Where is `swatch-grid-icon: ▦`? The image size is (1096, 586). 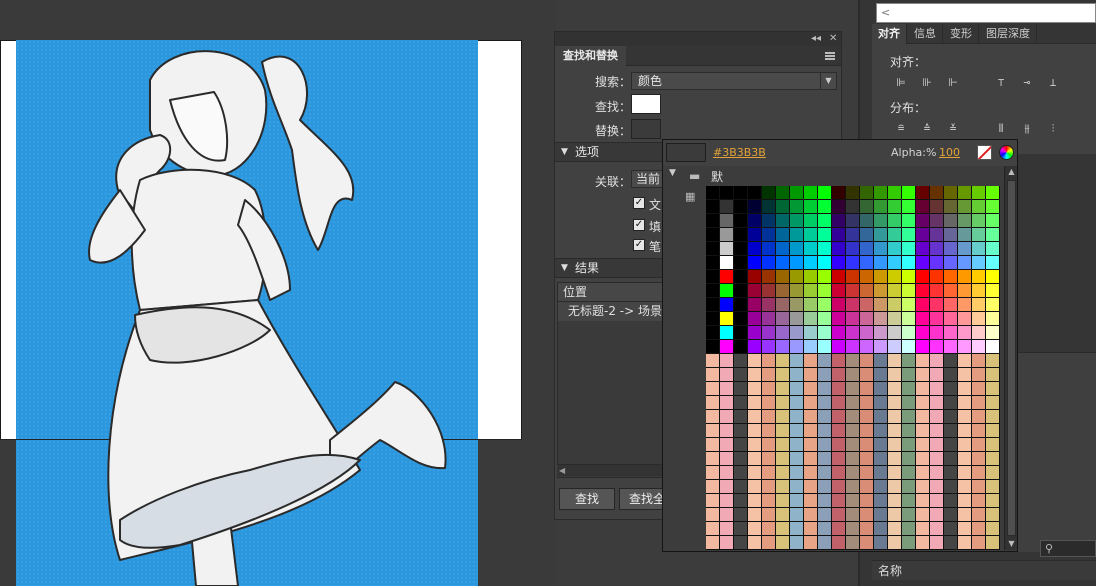 swatch-grid-icon: ▦ is located at coordinates (691, 196).